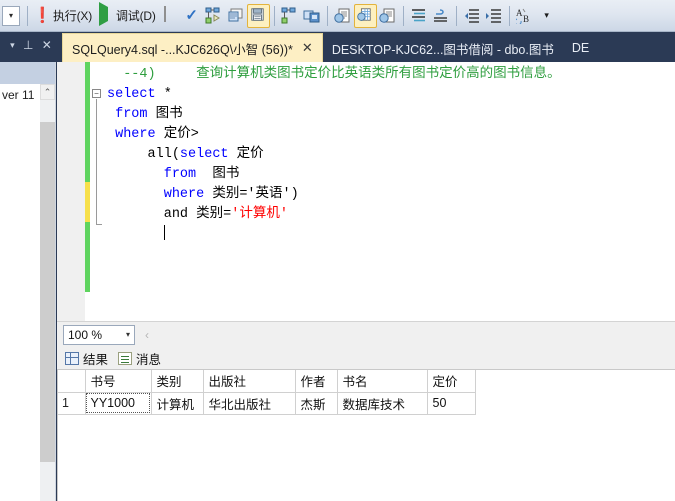 This screenshot has width=675, height=501. I want to click on execute-button: ❗ 执行(X), so click(63, 16).